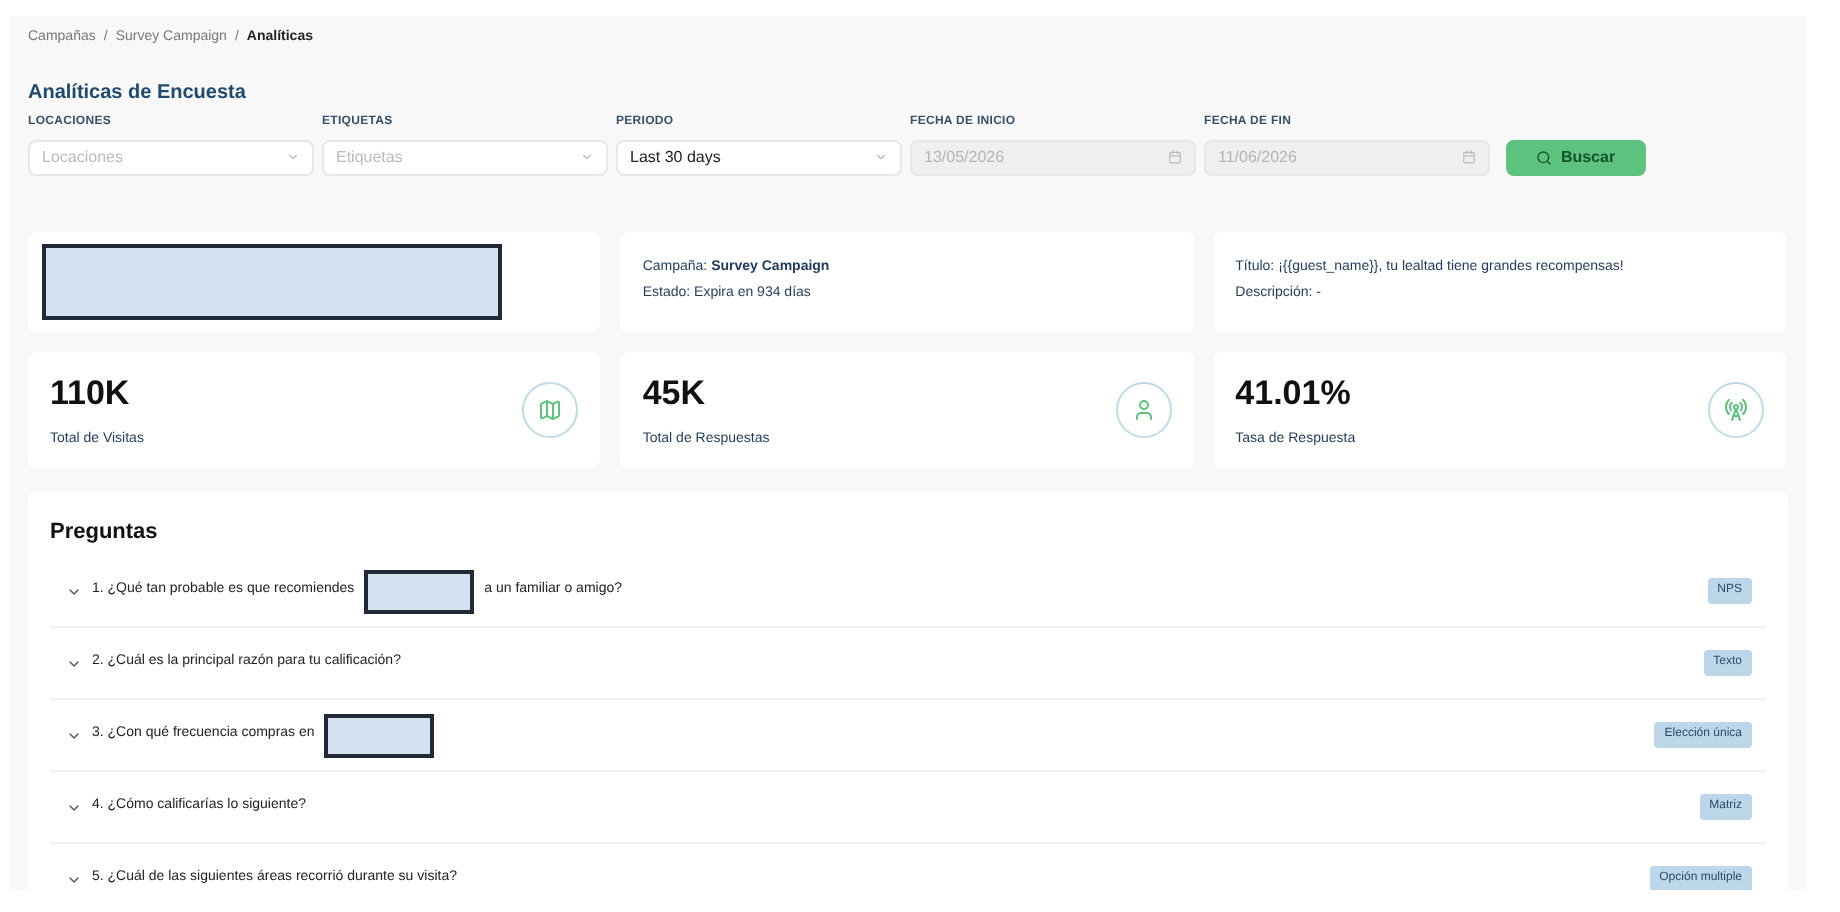 The height and width of the screenshot is (912, 1840). What do you see at coordinates (1143, 409) in the screenshot?
I see `user-icon` at bounding box center [1143, 409].